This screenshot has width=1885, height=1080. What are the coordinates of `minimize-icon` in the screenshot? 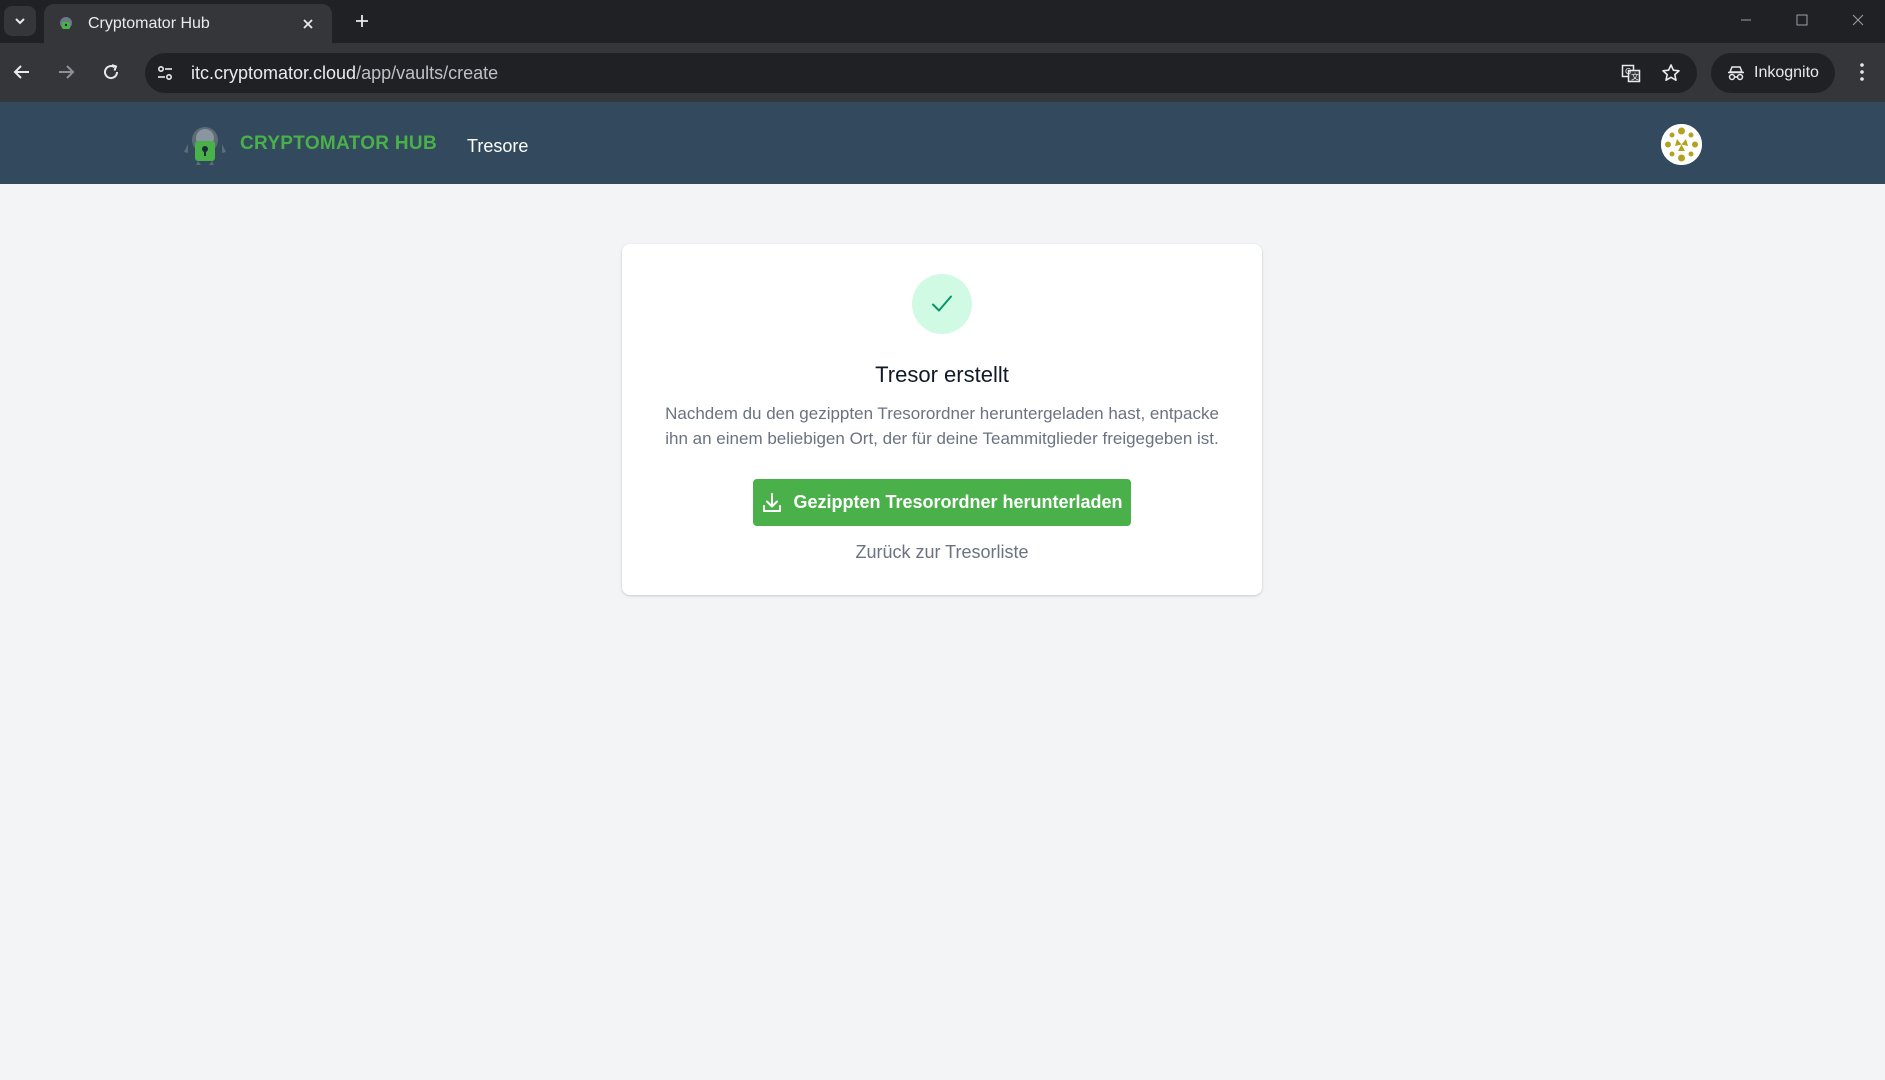 It's located at (1746, 20).